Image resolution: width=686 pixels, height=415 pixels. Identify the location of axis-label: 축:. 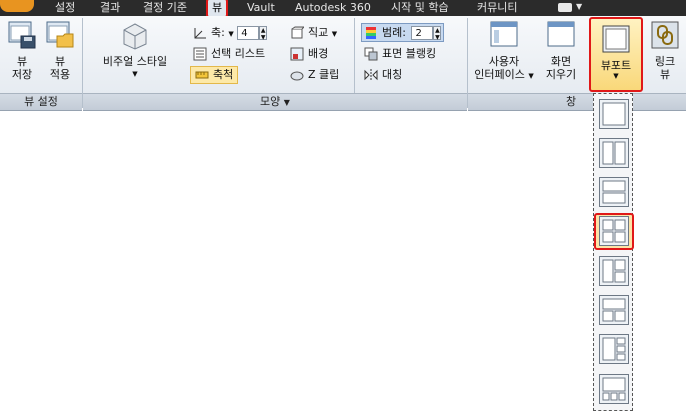
(218, 32).